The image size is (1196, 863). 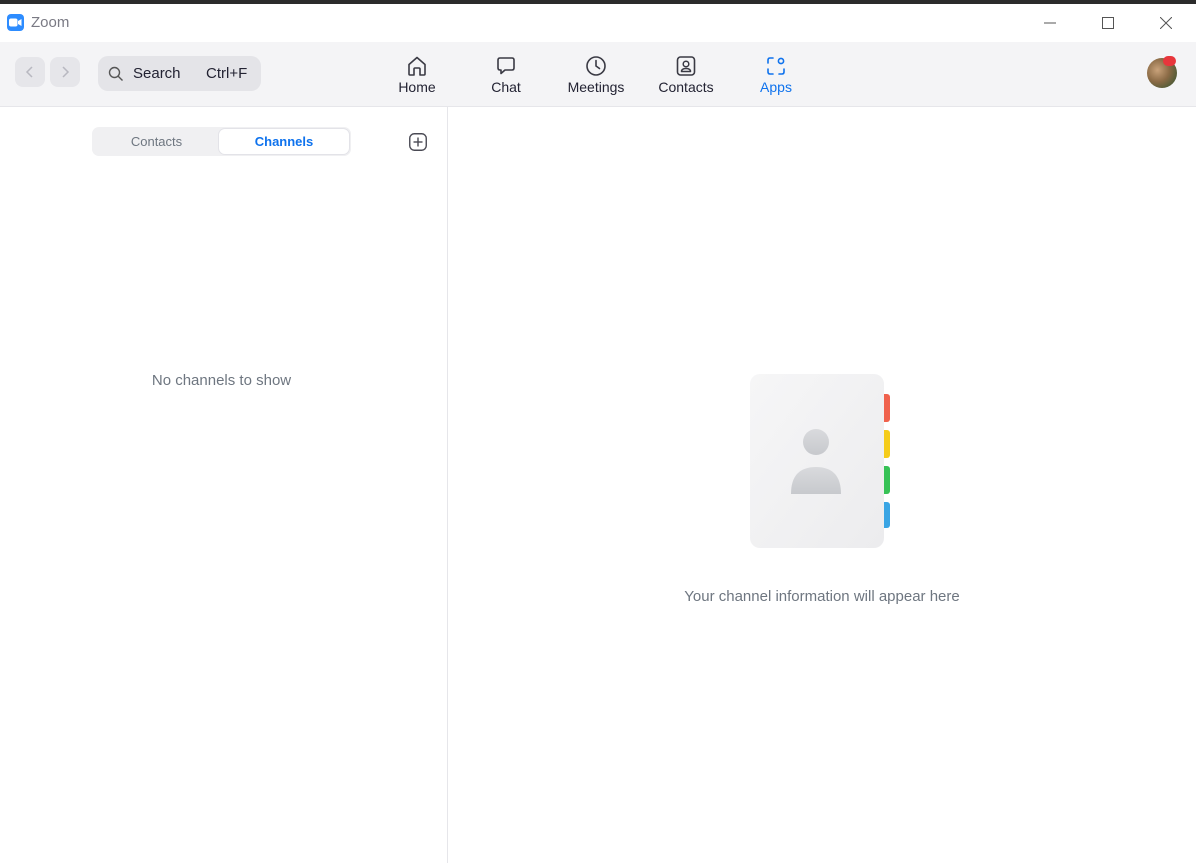 What do you see at coordinates (506, 87) in the screenshot?
I see `tab-chat-label: Chat` at bounding box center [506, 87].